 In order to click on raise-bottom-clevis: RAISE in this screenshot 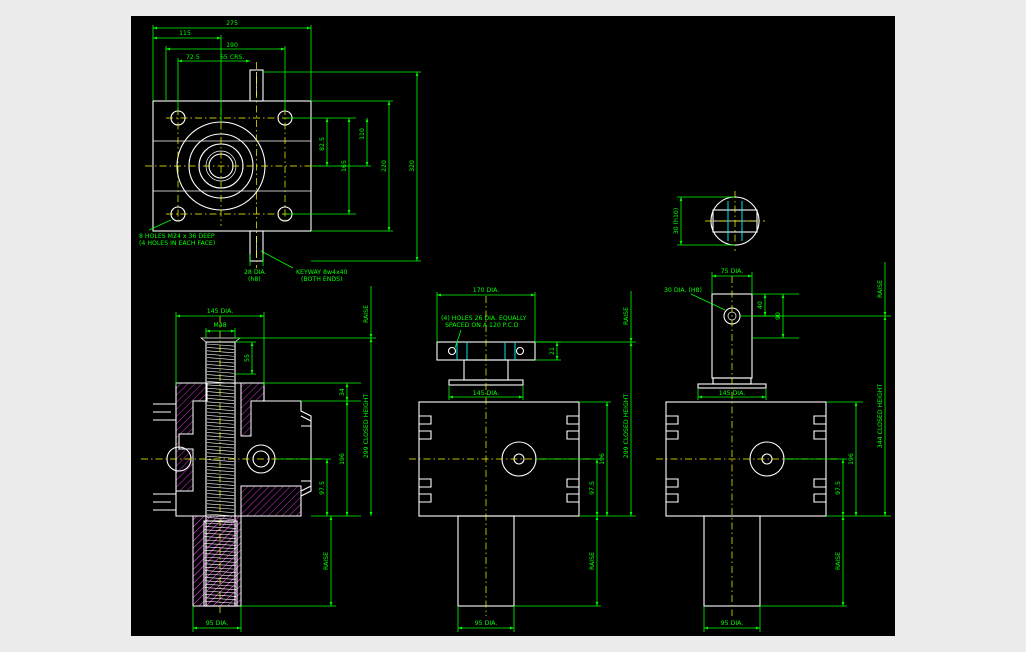, I will do `click(838, 561)`.